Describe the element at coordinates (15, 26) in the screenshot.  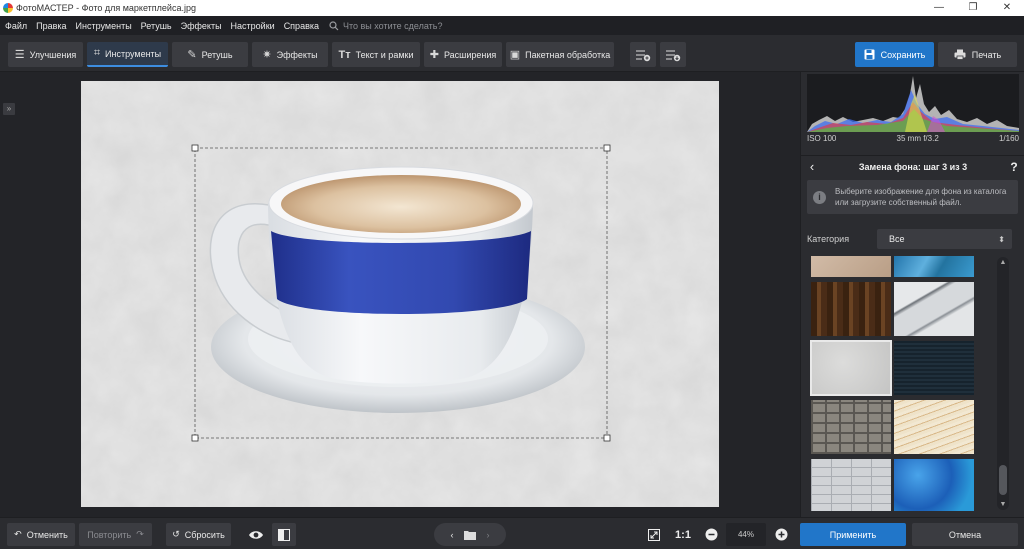
I see `menu-file: Файл` at that location.